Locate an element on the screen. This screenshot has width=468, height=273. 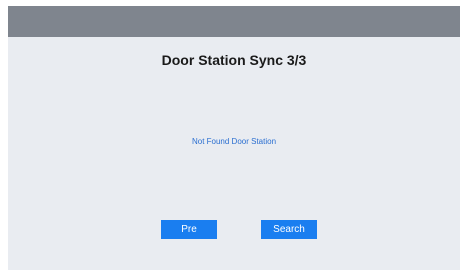
top-bar is located at coordinates (234, 21).